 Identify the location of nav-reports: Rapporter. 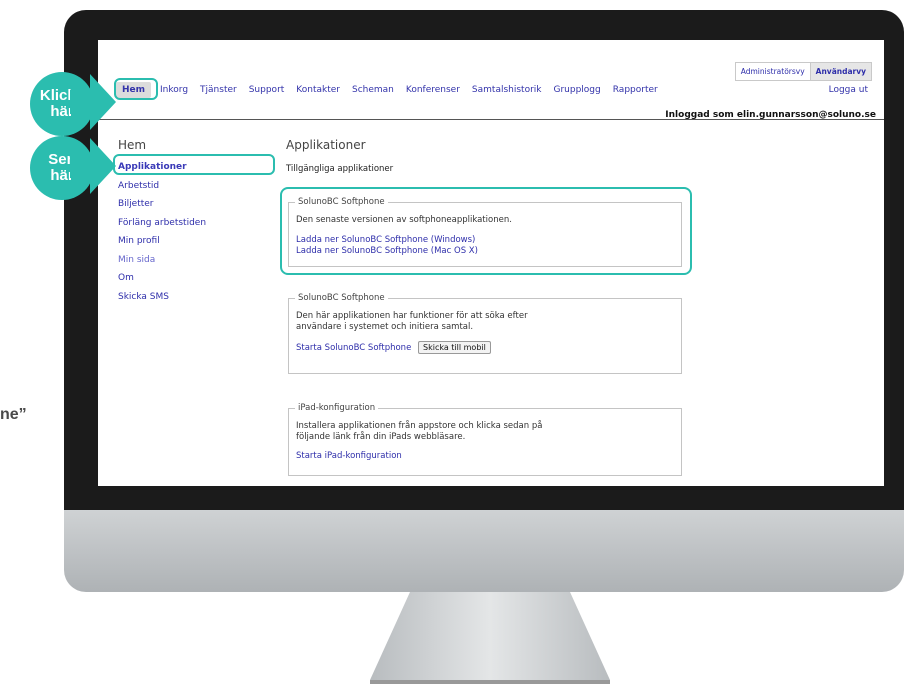
(635, 90).